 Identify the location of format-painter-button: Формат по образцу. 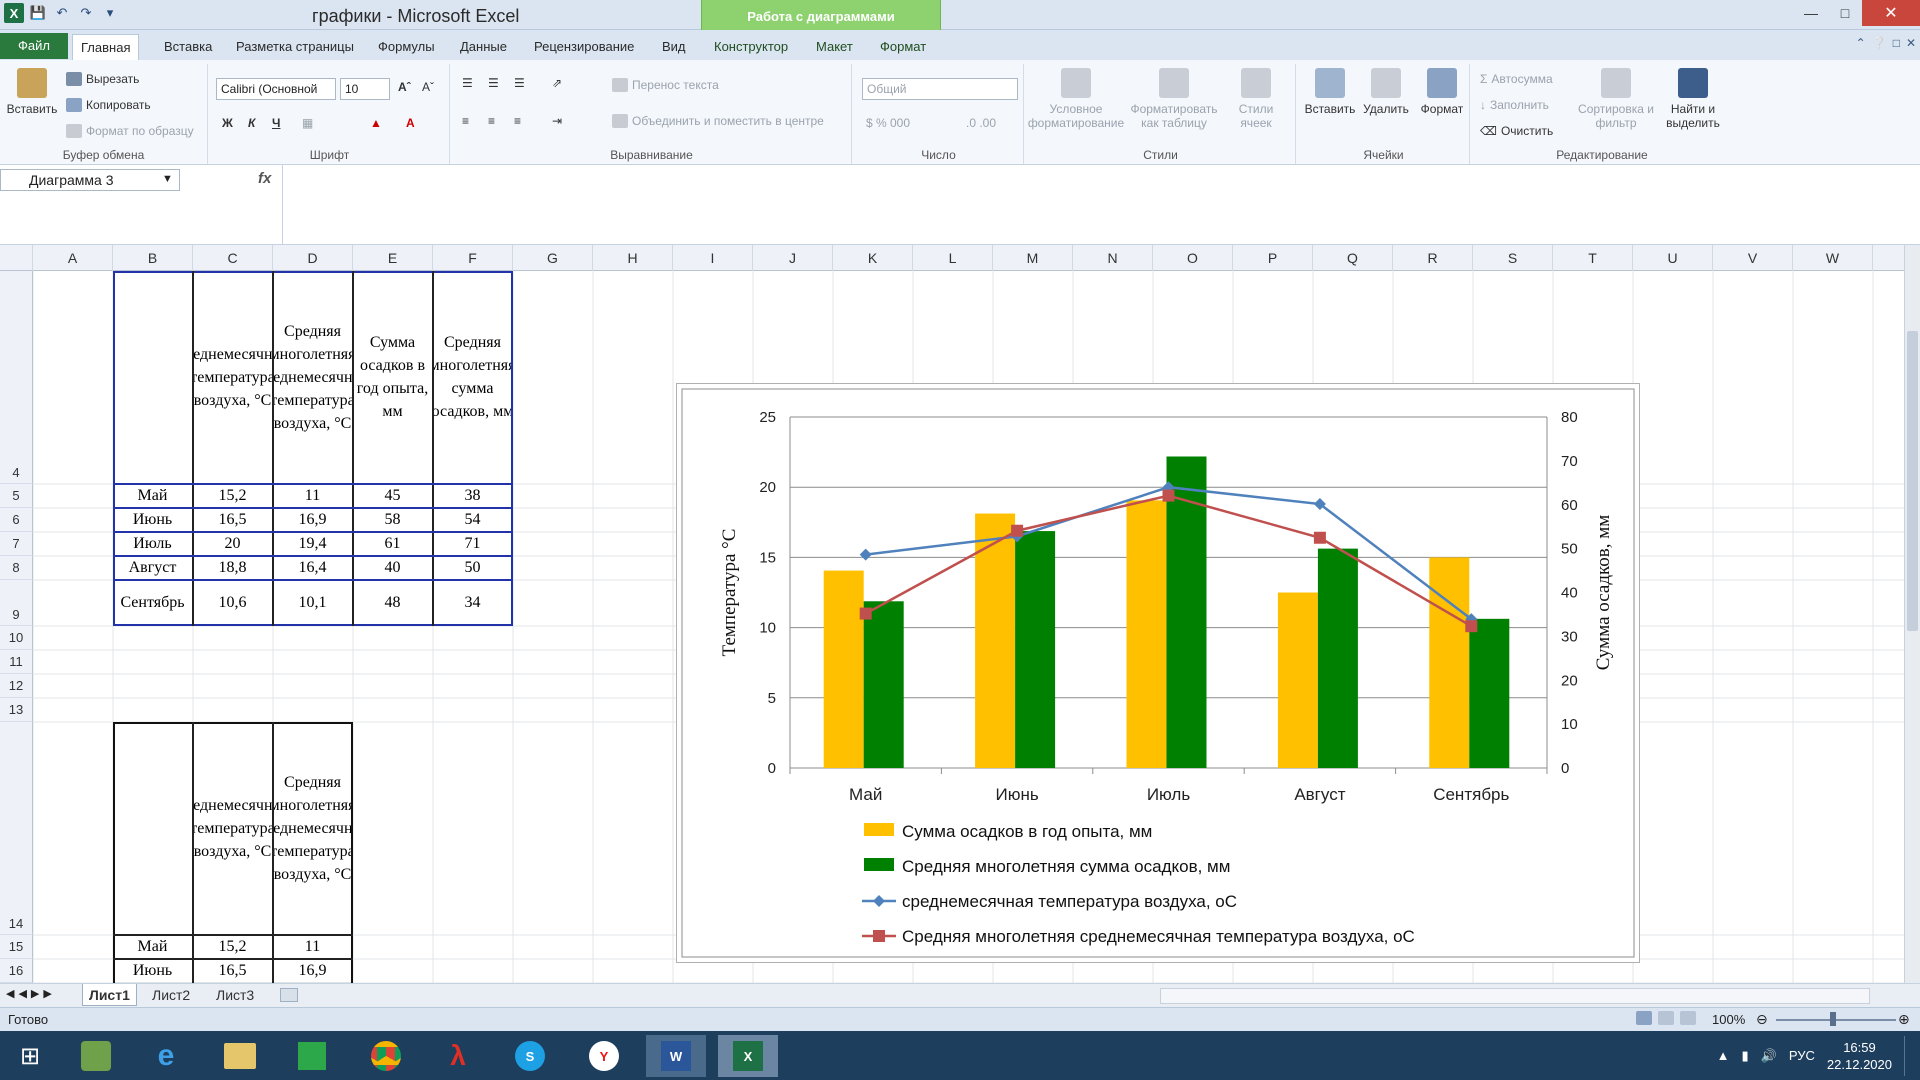
(130, 131).